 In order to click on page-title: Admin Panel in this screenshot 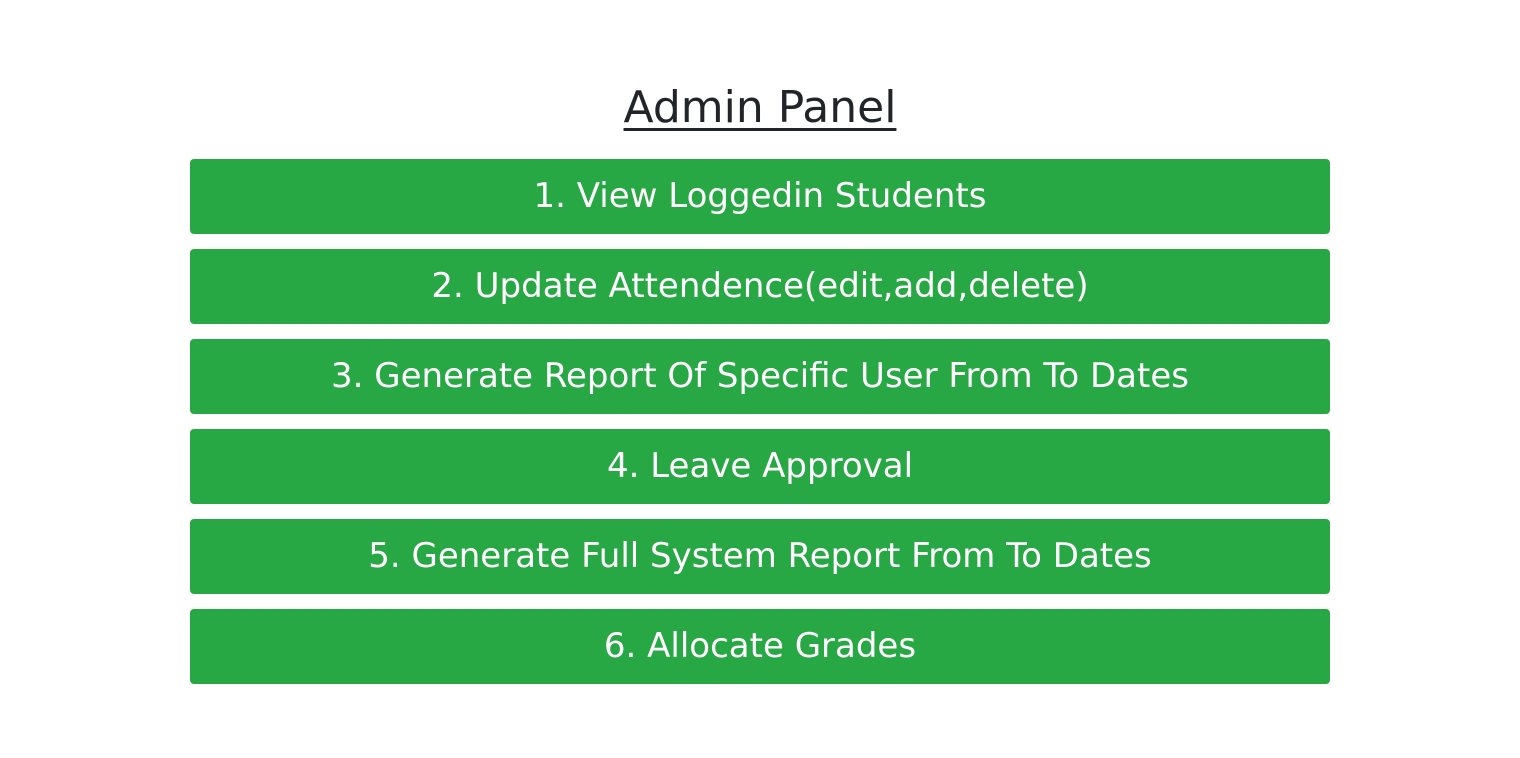, I will do `click(760, 107)`.